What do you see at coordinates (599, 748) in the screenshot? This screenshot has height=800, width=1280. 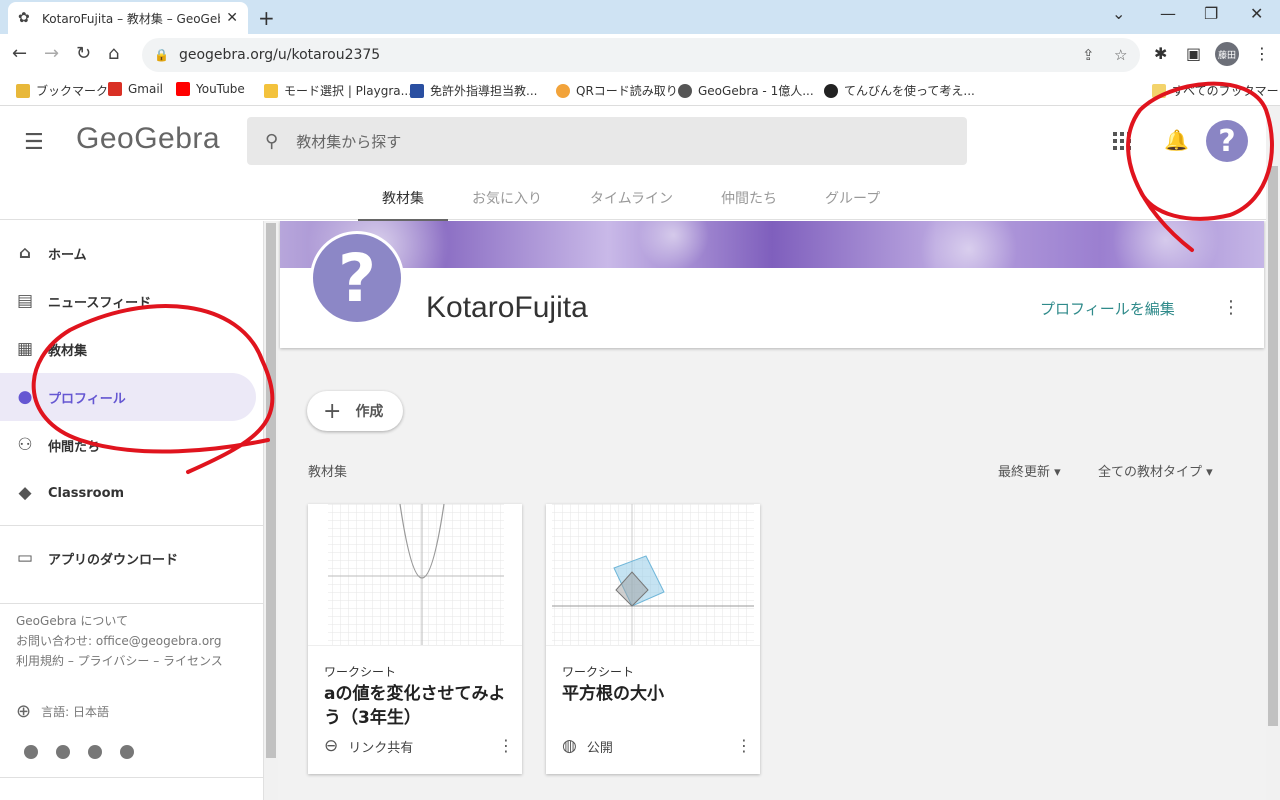 I see `visibility-label: 公開` at bounding box center [599, 748].